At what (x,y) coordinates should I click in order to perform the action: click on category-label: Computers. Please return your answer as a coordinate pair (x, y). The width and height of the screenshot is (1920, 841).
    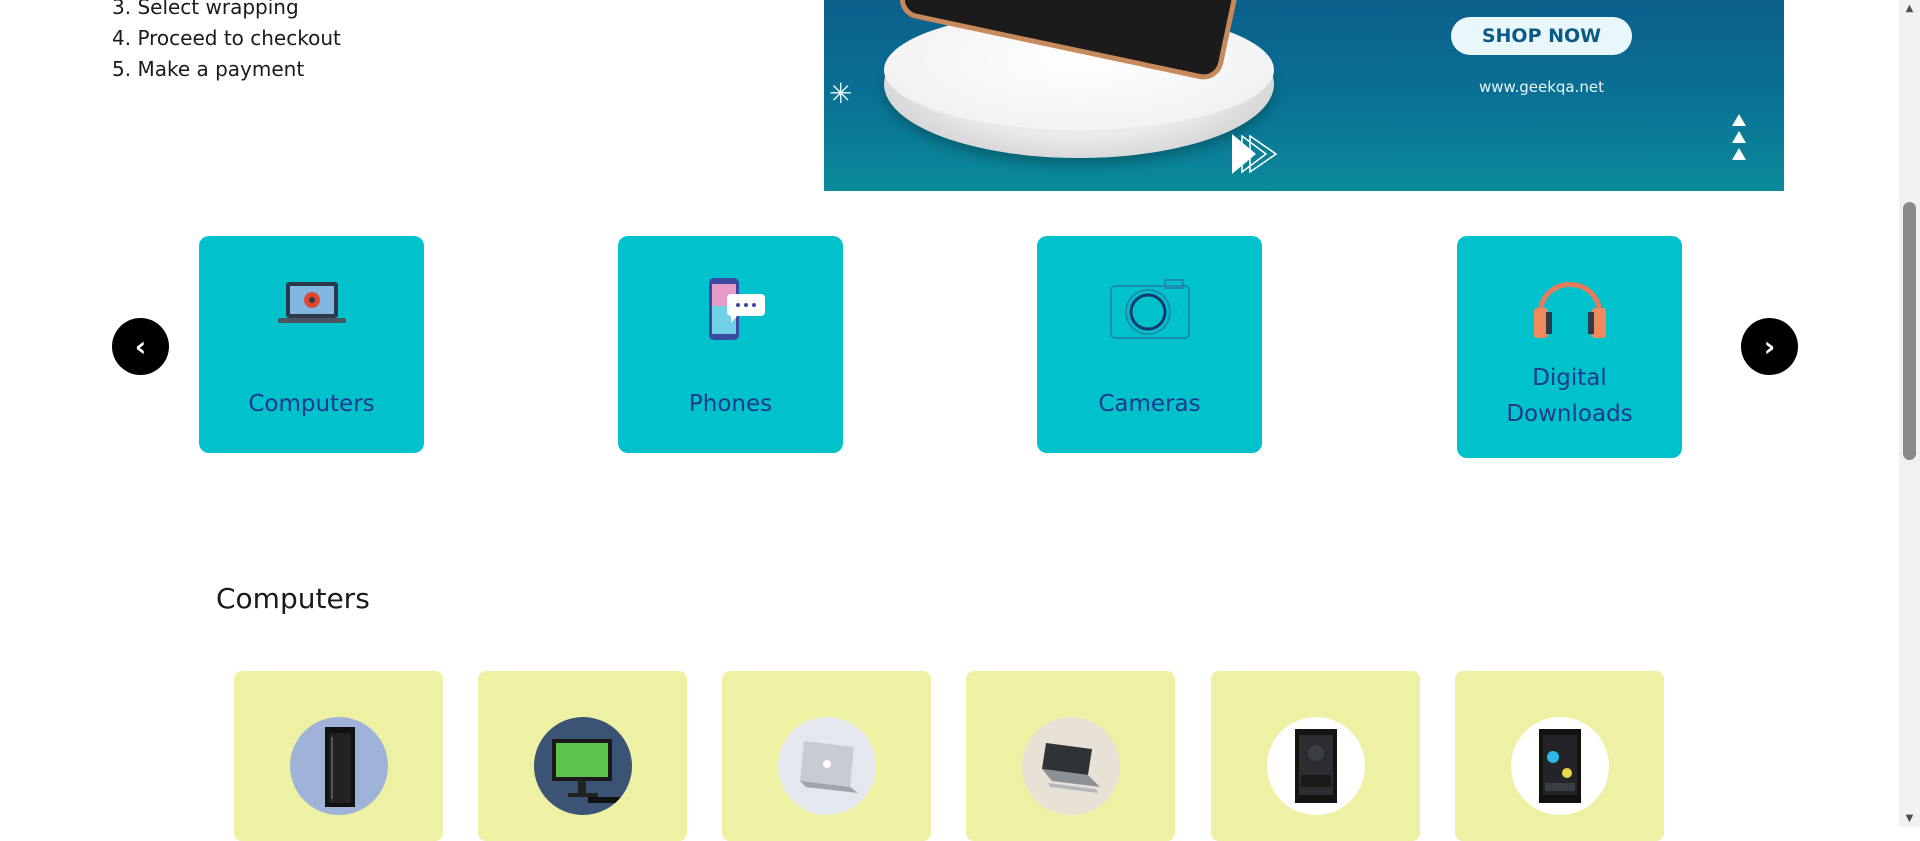
    Looking at the image, I should click on (311, 404).